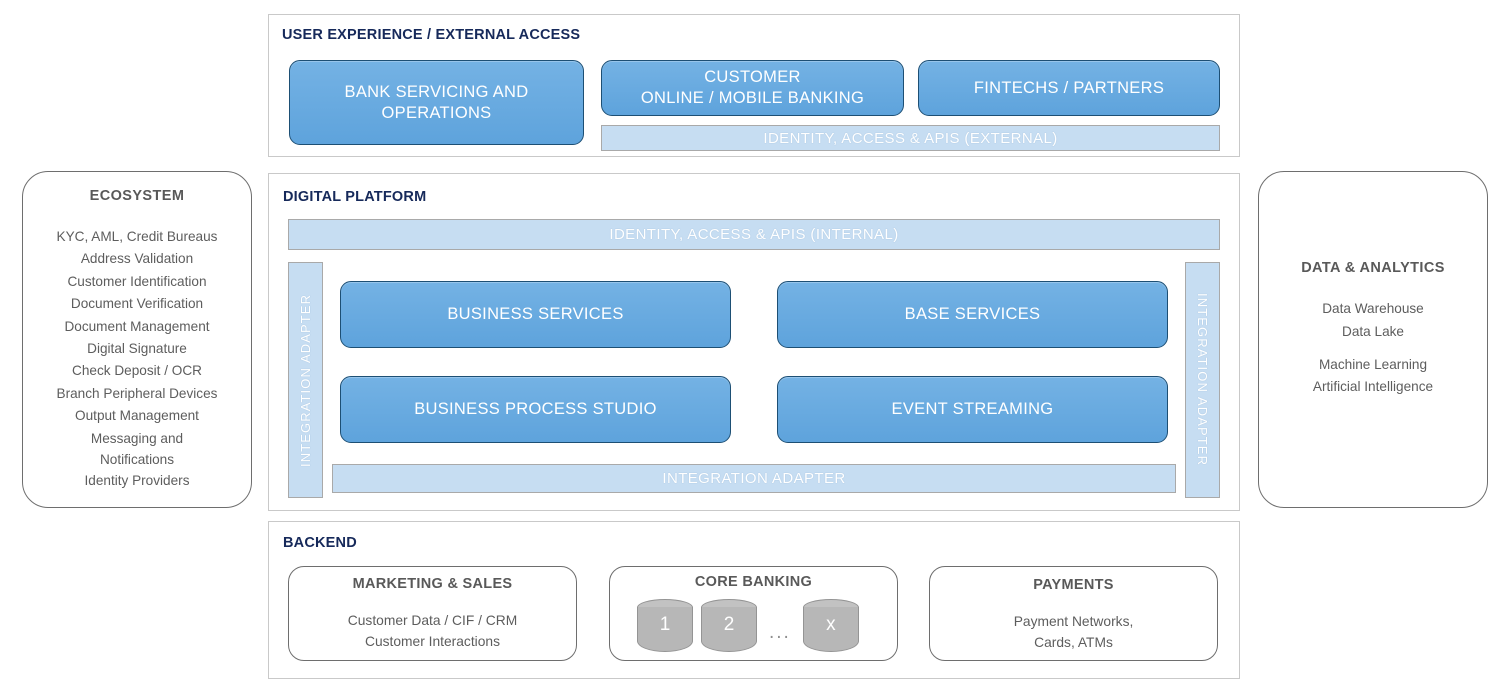 The width and height of the screenshot is (1510, 694). Describe the element at coordinates (1074, 632) in the screenshot. I see `payments-text: Payment Networks, Cards, ATMs` at that location.